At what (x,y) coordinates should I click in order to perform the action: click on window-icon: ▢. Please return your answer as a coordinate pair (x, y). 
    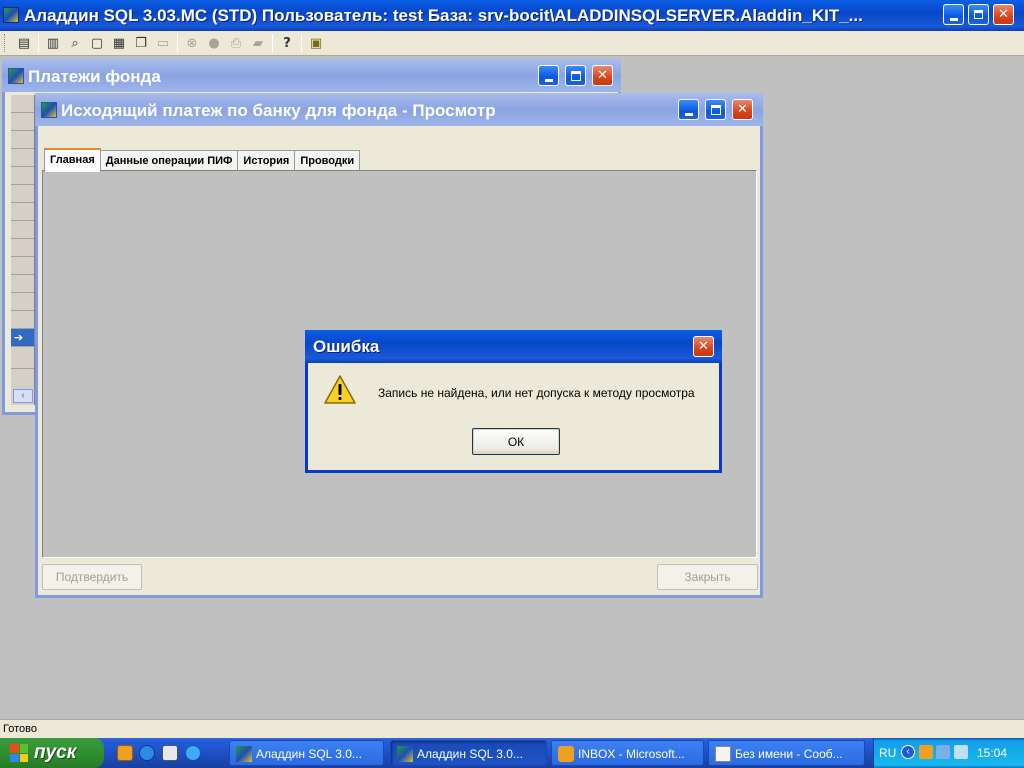
    Looking at the image, I should click on (97, 43).